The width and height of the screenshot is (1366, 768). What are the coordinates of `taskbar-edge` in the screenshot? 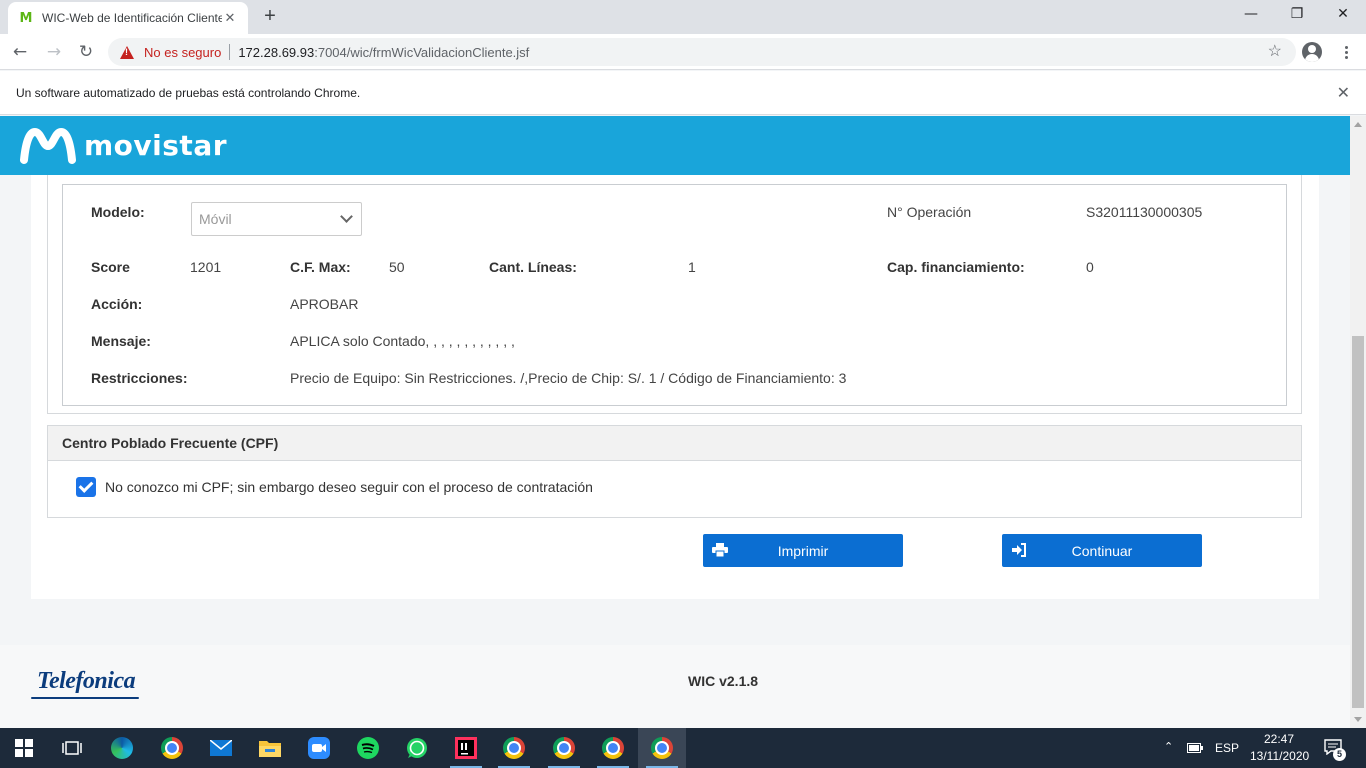 It's located at (122, 748).